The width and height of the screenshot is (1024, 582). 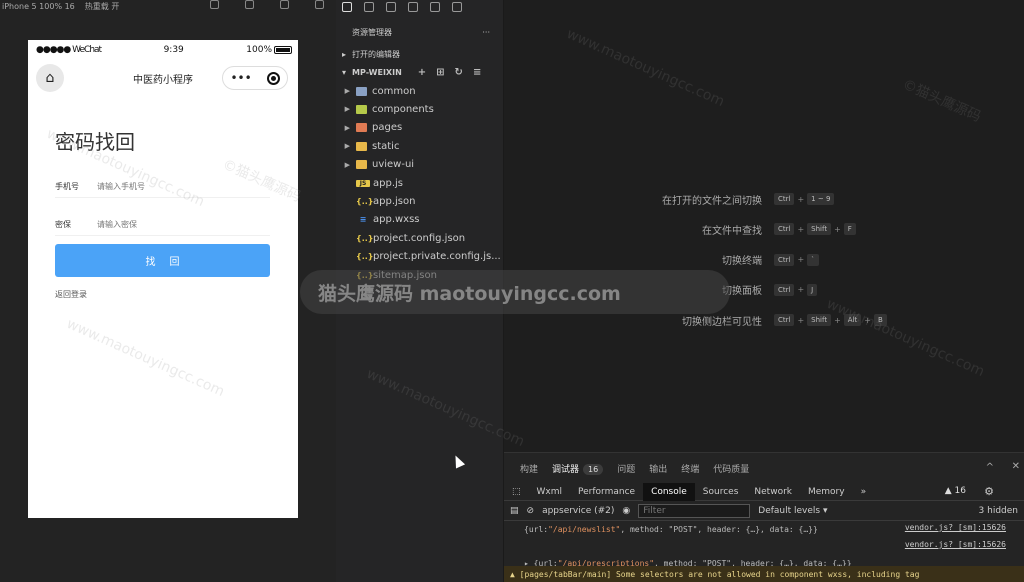 I want to click on back-login-link: 返回登录, so click(x=71, y=294).